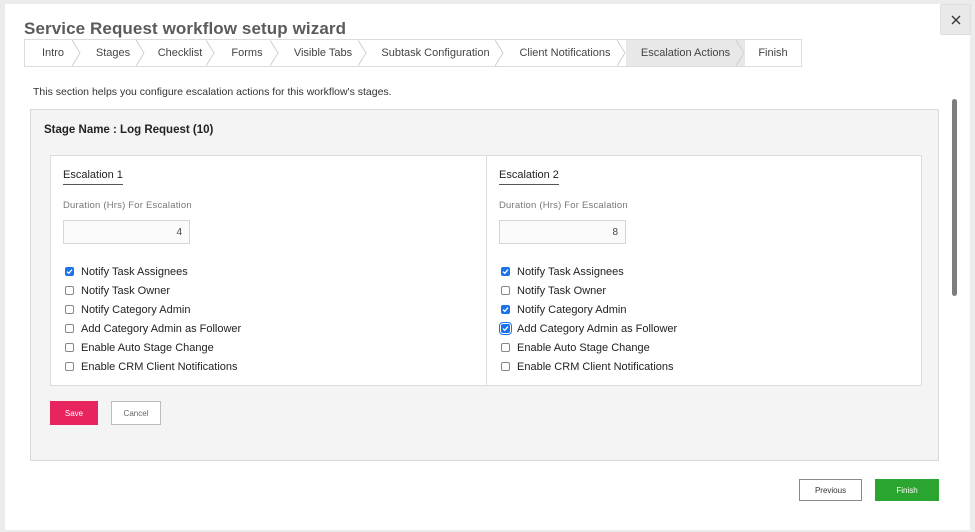 Image resolution: width=975 pixels, height=532 pixels. What do you see at coordinates (136, 413) in the screenshot?
I see `cancel-button: Cancel` at bounding box center [136, 413].